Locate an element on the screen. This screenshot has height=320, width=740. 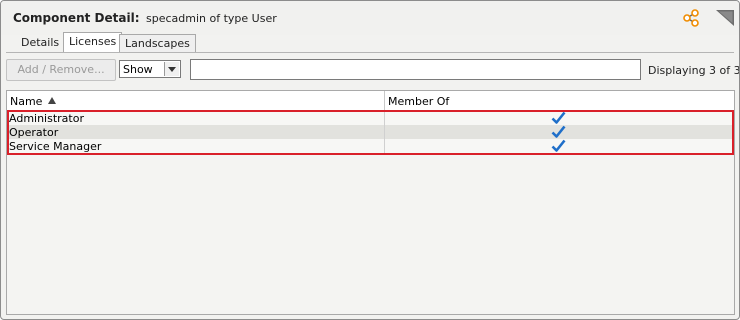
table-row: Service Manager is located at coordinates (370, 146).